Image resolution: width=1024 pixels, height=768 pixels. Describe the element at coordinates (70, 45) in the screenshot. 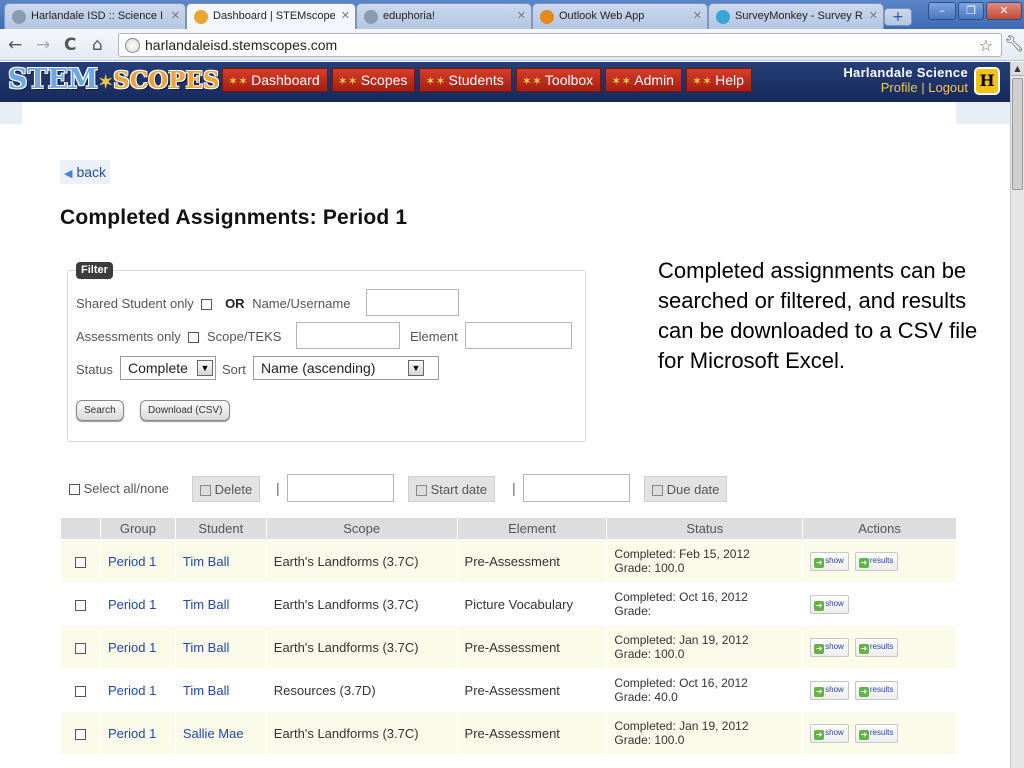

I see `reload-icon: C` at that location.